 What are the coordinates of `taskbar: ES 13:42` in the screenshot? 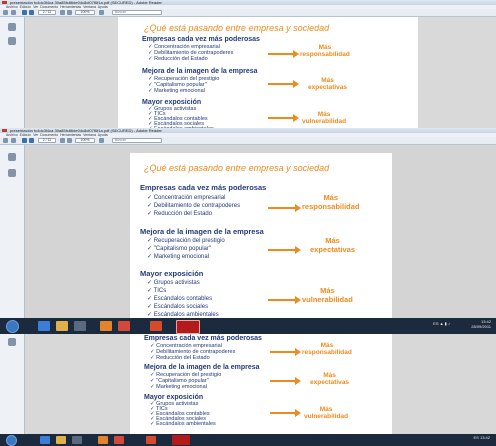 It's located at (248, 440).